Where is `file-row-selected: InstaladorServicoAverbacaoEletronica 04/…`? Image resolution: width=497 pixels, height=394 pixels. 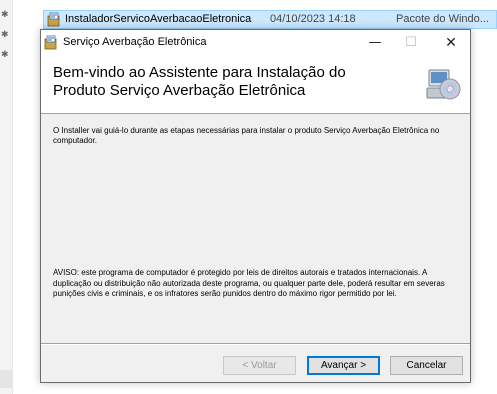
file-row-selected: InstaladorServicoAverbacaoEletronica 04/… is located at coordinates (270, 19).